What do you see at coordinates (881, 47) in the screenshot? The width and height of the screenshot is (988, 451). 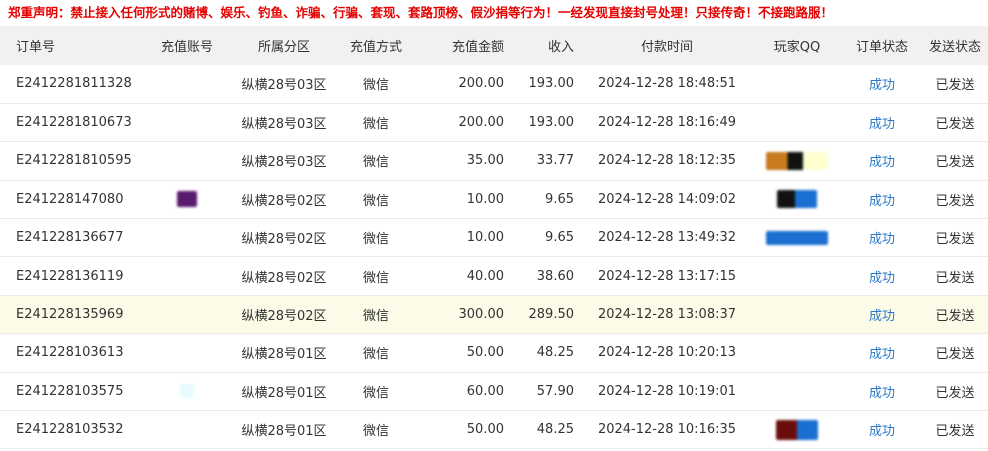 I see `col-header-status: 订单状态` at bounding box center [881, 47].